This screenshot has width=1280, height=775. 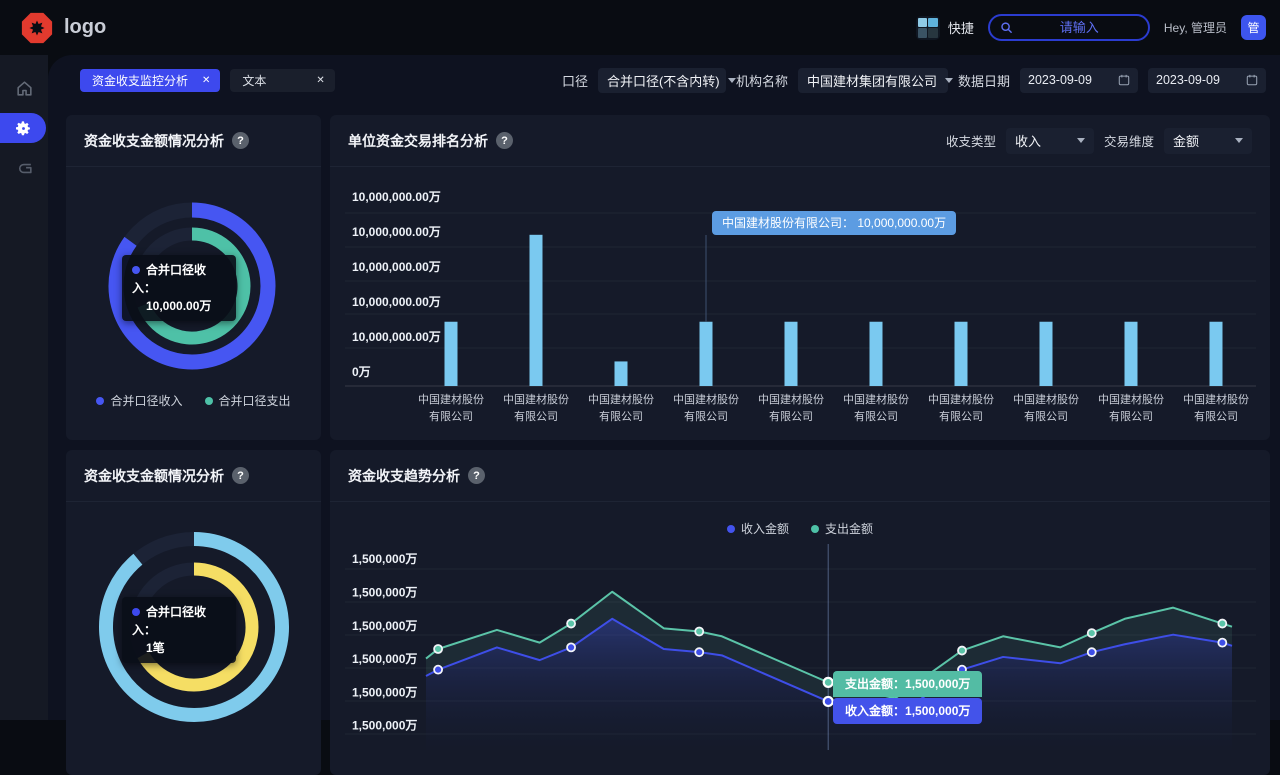 What do you see at coordinates (970, 142) in the screenshot?
I see `type-label: 收支类型` at bounding box center [970, 142].